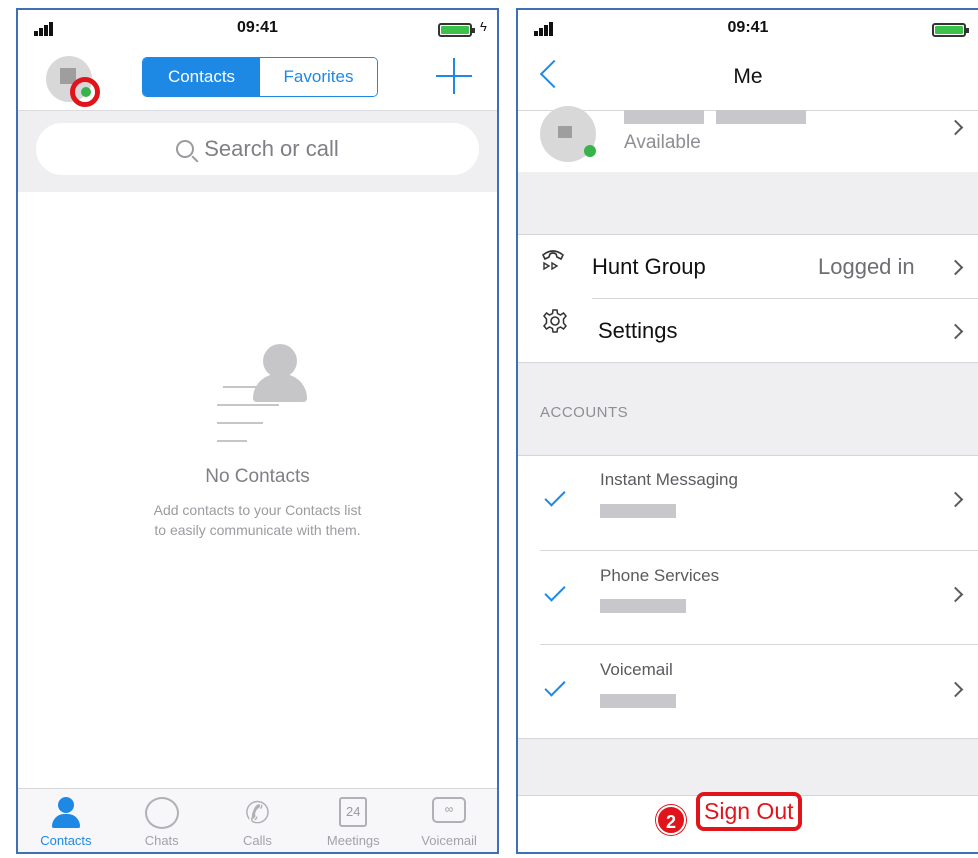 This screenshot has height=858, width=978. Describe the element at coordinates (671, 820) in the screenshot. I see `callout-badge-2: 2` at that location.